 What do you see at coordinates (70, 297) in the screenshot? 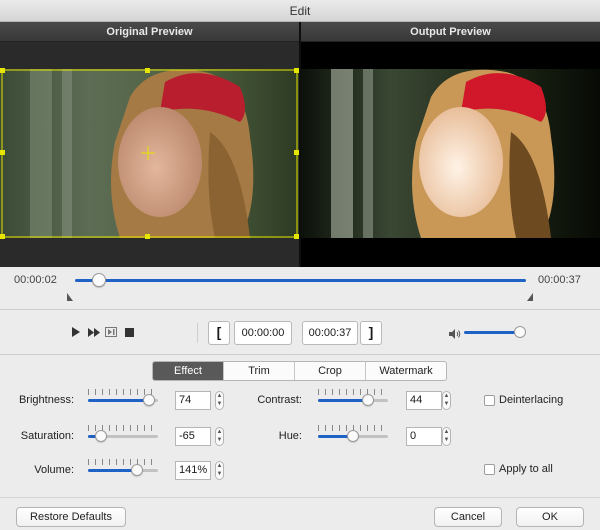
I see `trim-start-marker` at bounding box center [70, 297].